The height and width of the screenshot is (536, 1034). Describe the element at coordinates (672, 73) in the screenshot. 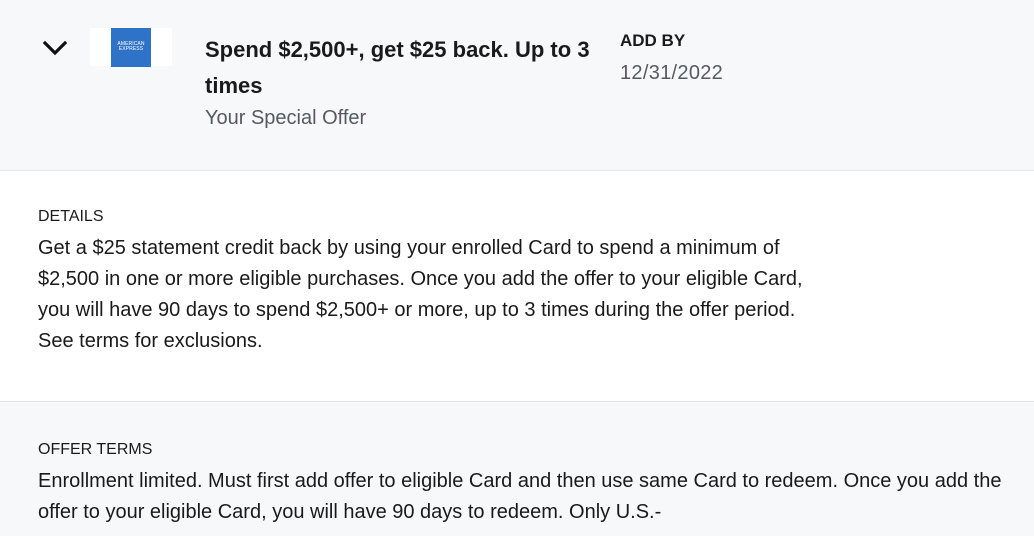

I see `add-by-date: 12/31/2022` at that location.